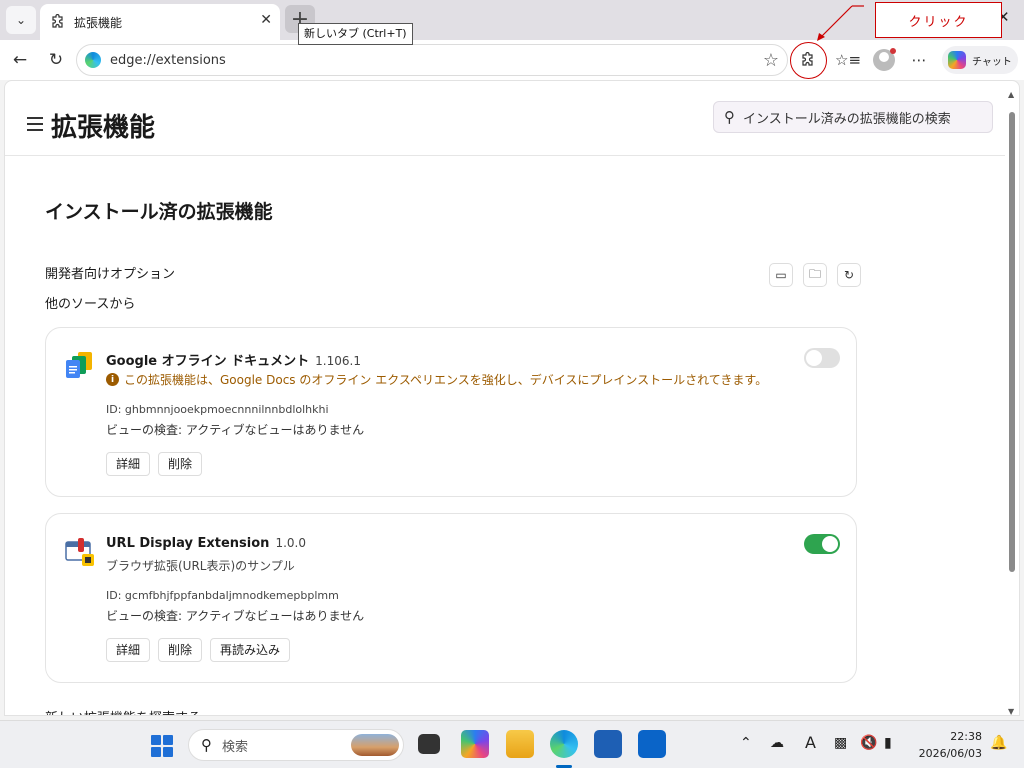 This screenshot has height=768, width=1024. What do you see at coordinates (957, 60) in the screenshot?
I see `copilot-icon` at bounding box center [957, 60].